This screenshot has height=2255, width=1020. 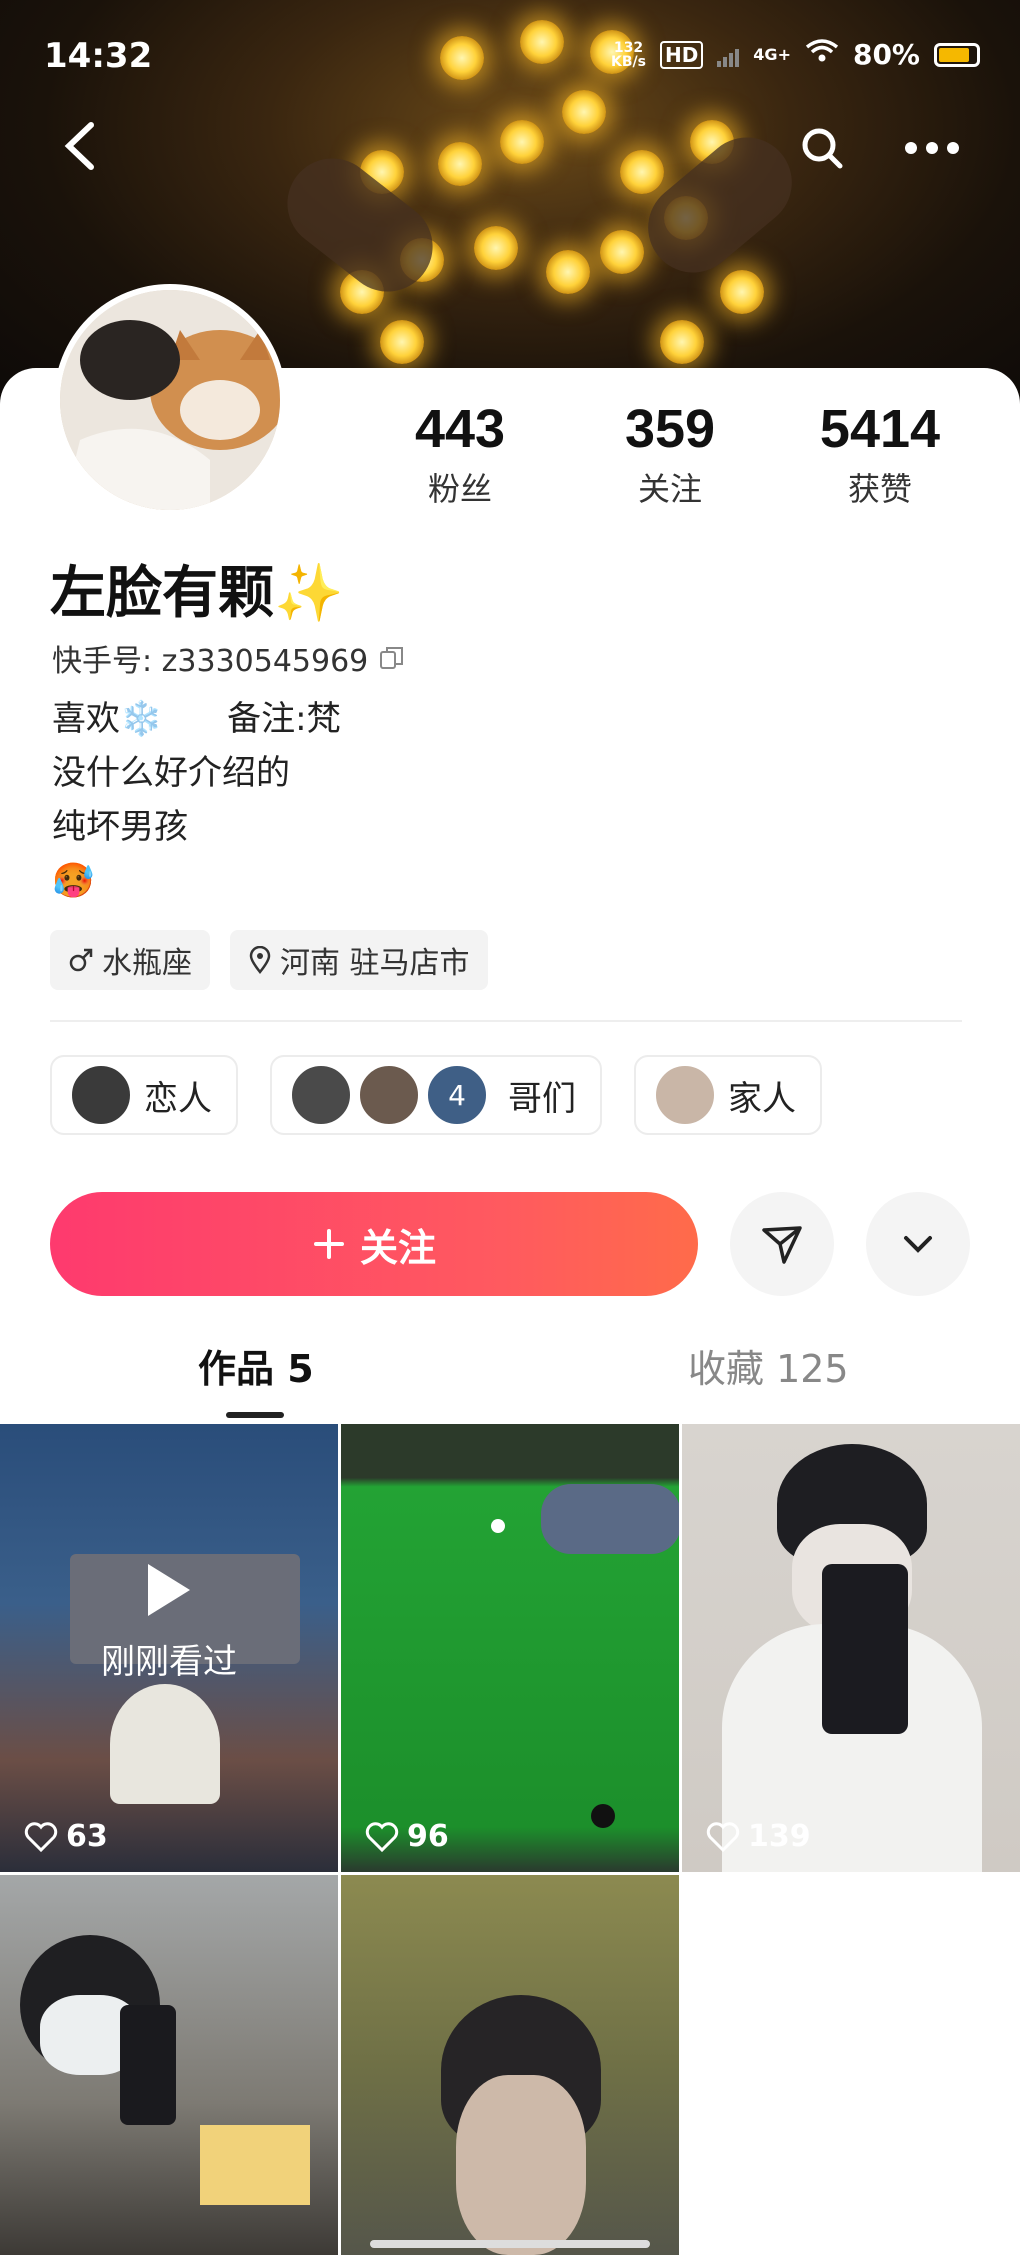 I want to click on search-button, so click(x=822, y=148).